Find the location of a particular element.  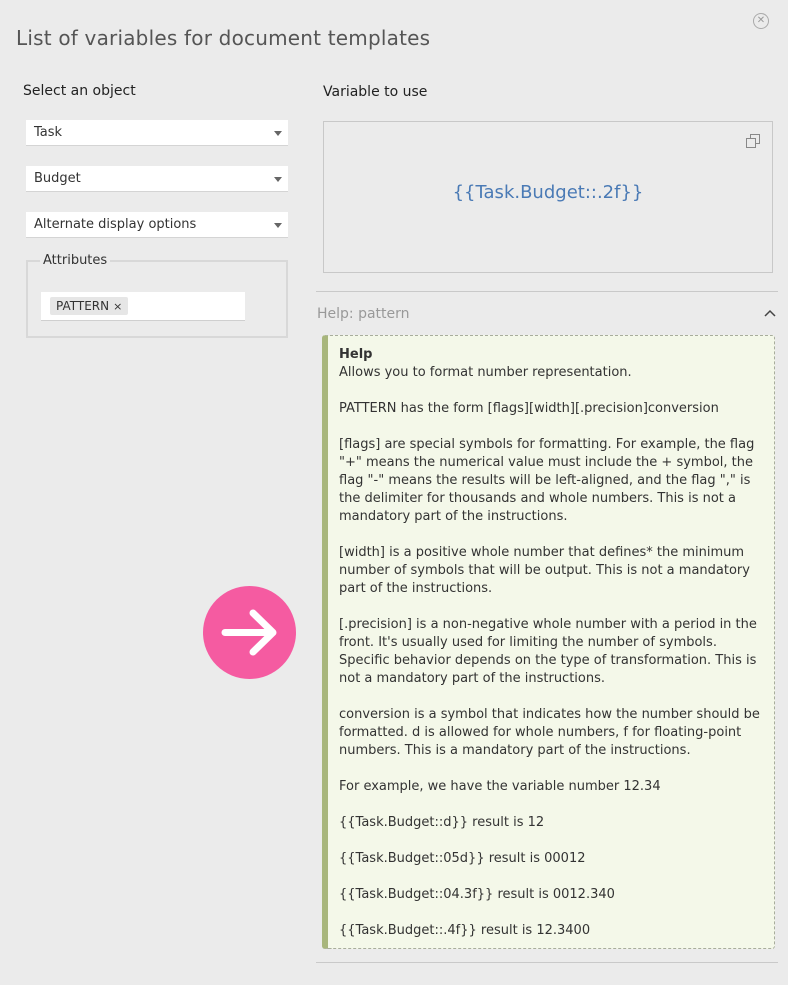

arrow-overlay-button is located at coordinates (249, 632).